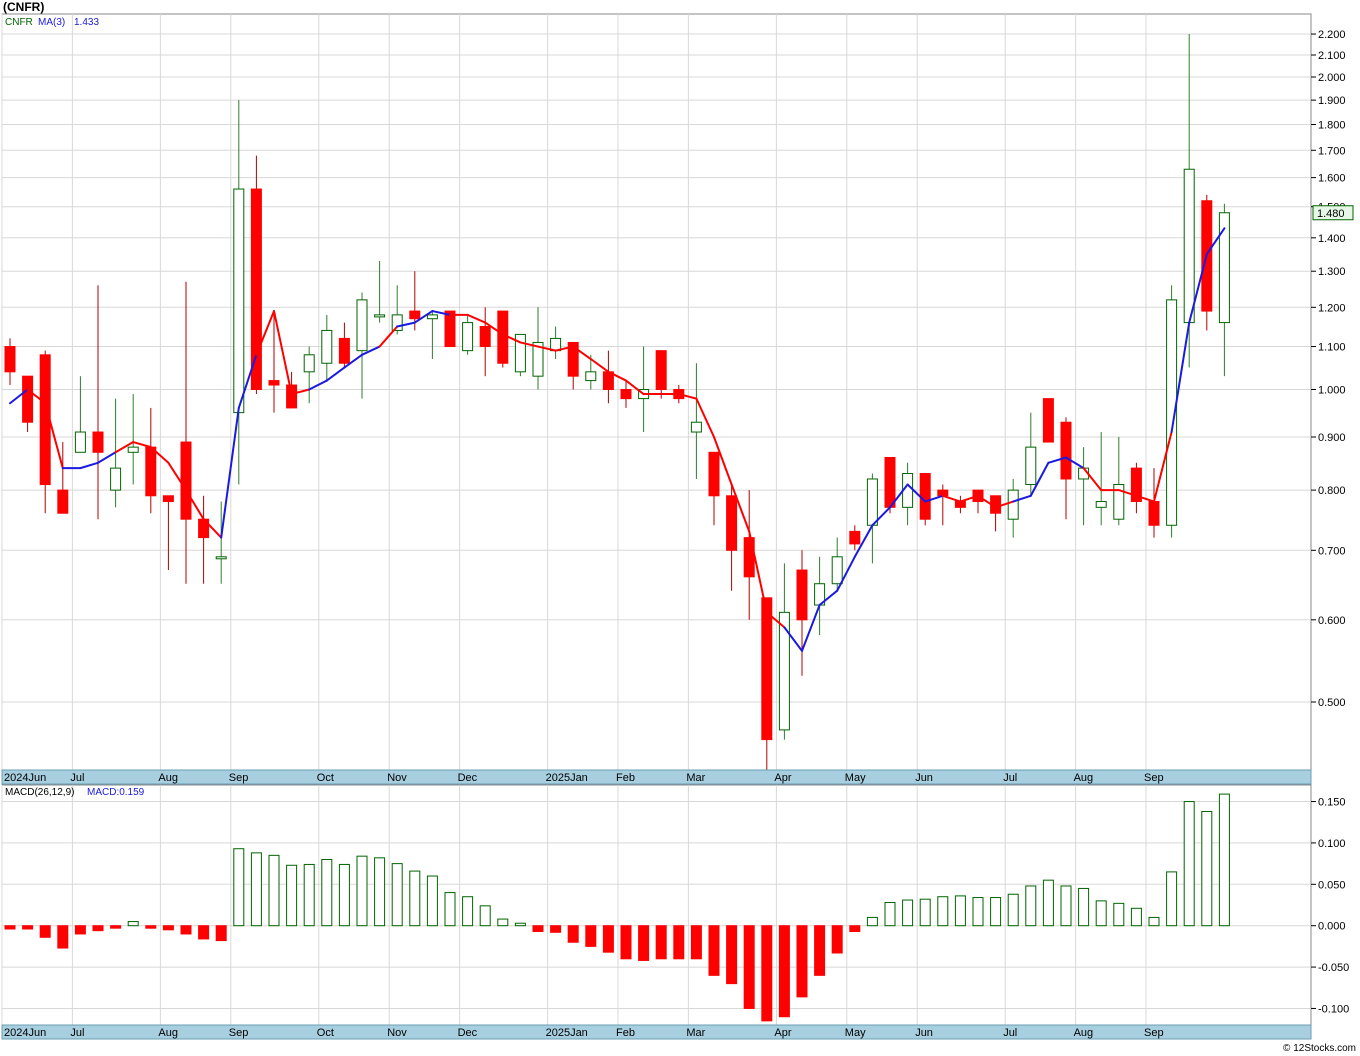 This screenshot has height=1056, width=1360. What do you see at coordinates (116, 792) in the screenshot?
I see `legend-macd-value: MACD:0.159` at bounding box center [116, 792].